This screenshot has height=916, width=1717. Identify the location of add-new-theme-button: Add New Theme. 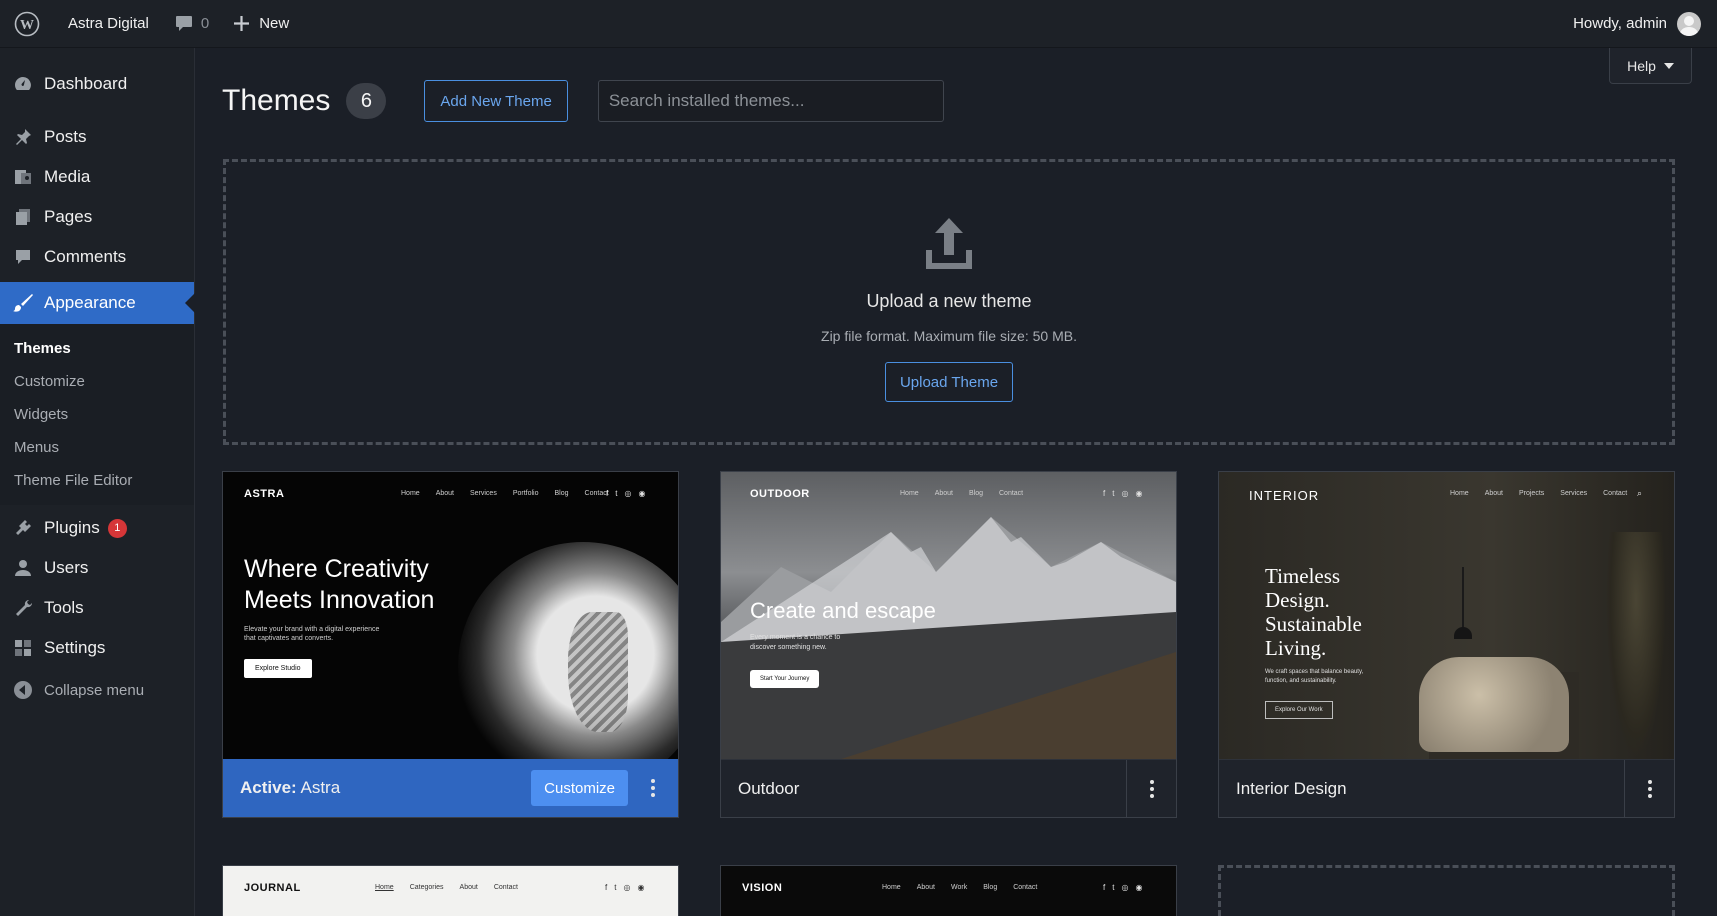
(496, 101).